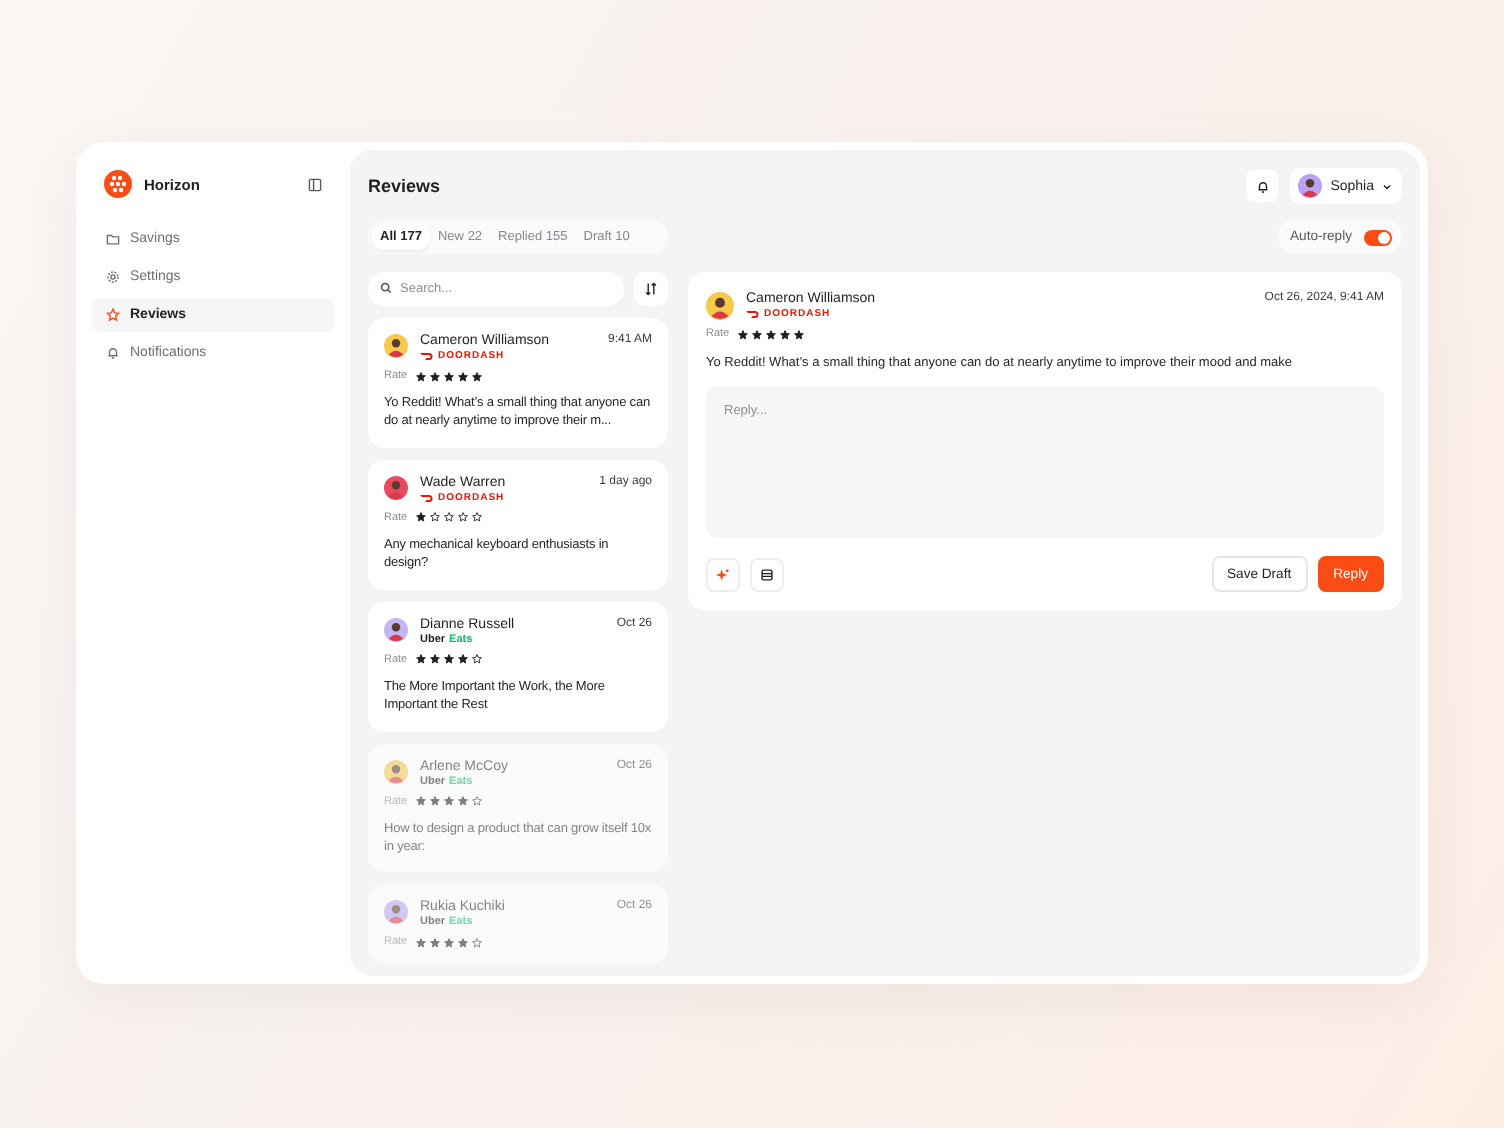 This screenshot has width=1504, height=1128. Describe the element at coordinates (386, 288) in the screenshot. I see `search-icon` at that location.